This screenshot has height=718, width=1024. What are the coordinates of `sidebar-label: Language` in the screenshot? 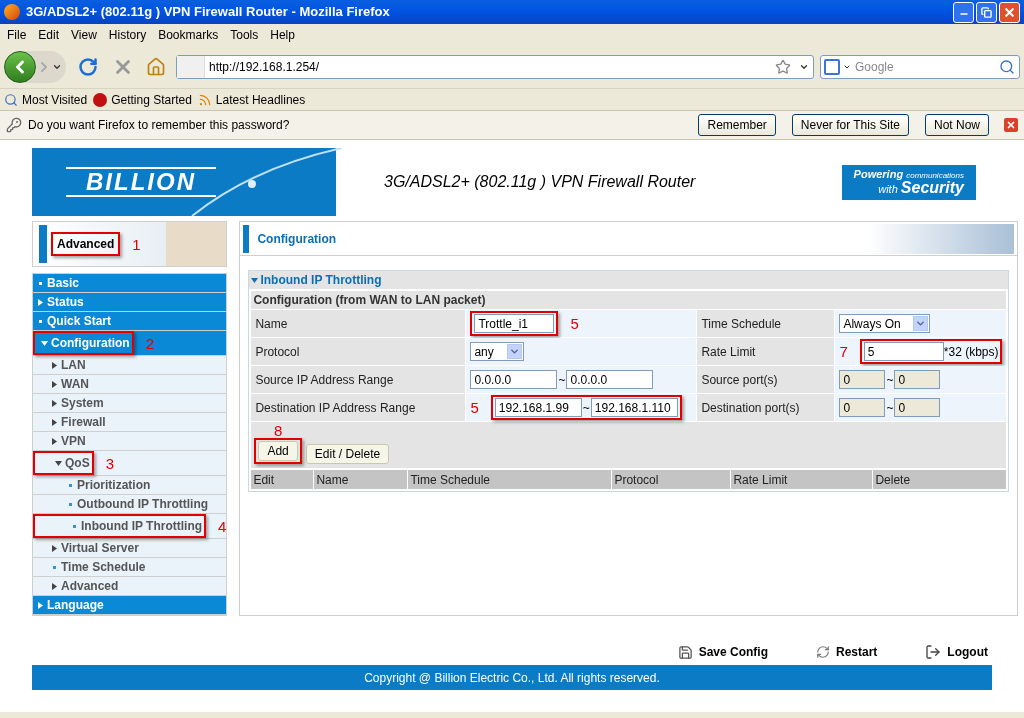 It's located at (75, 605).